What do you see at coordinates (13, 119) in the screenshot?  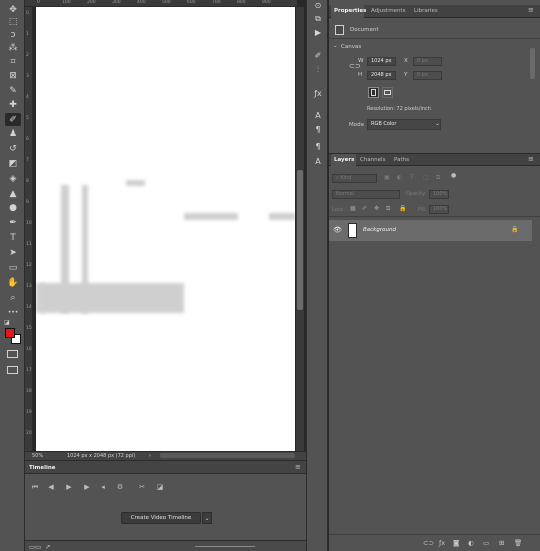 I see `brush-tool-icon: ✐` at bounding box center [13, 119].